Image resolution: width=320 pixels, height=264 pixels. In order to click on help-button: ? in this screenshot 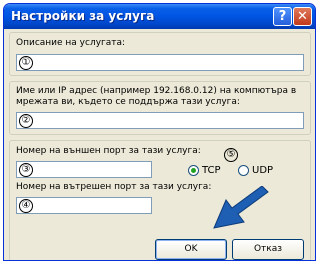, I will do `click(282, 16)`.